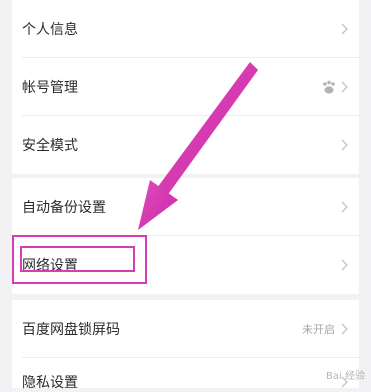 Image resolution: width=371 pixels, height=392 pixels. Describe the element at coordinates (329, 87) in the screenshot. I see `paw-avatar-icon` at that location.